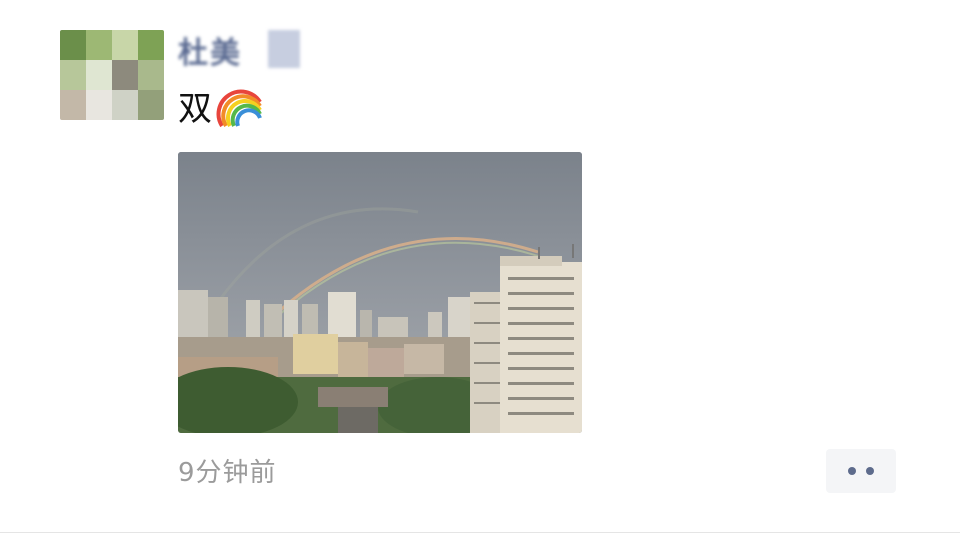  What do you see at coordinates (112, 75) in the screenshot?
I see `avatar` at bounding box center [112, 75].